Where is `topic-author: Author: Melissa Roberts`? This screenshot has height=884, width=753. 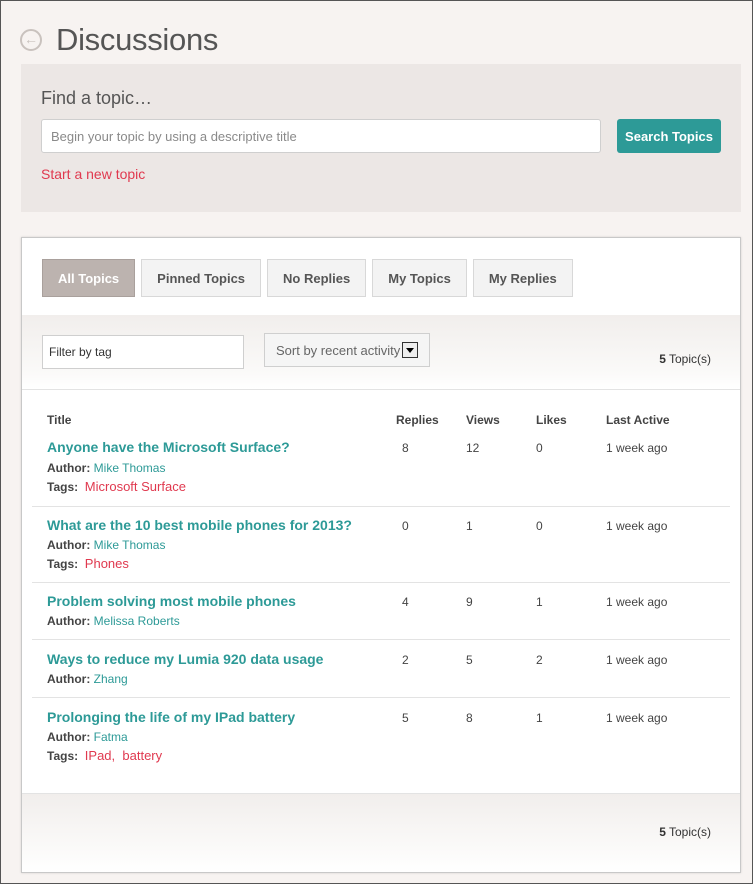 topic-author: Author: Melissa Roberts is located at coordinates (113, 621).